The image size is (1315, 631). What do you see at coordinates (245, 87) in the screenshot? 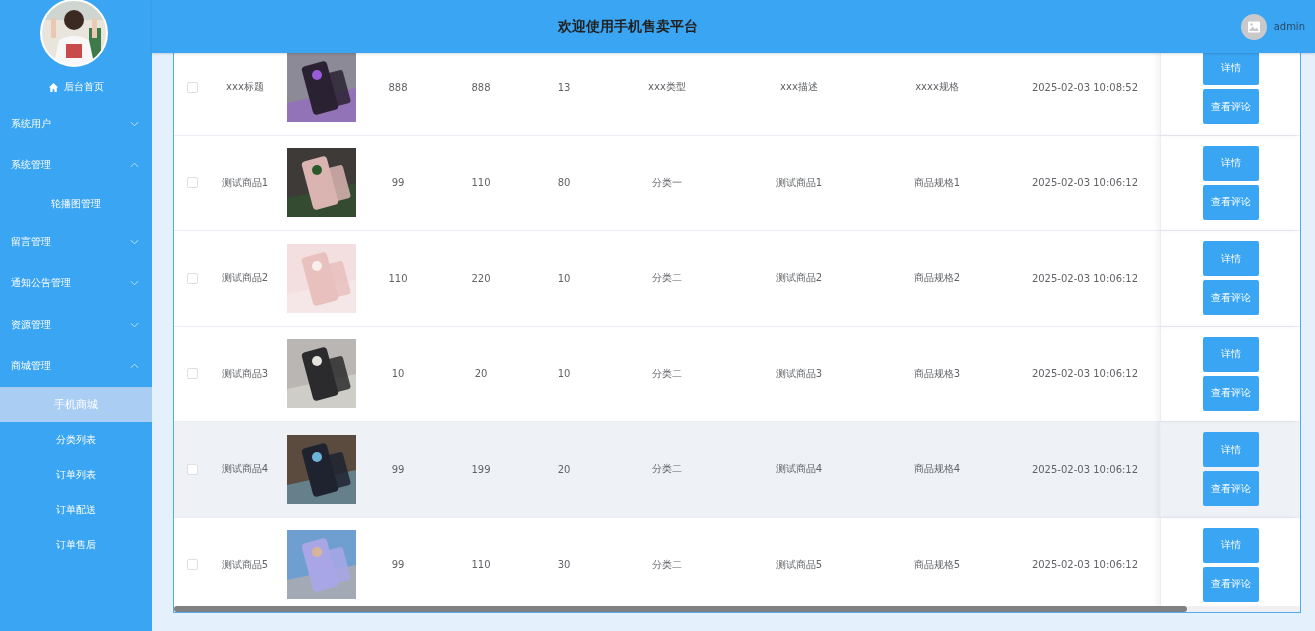
I see `table-cell: xxx标题` at bounding box center [245, 87].